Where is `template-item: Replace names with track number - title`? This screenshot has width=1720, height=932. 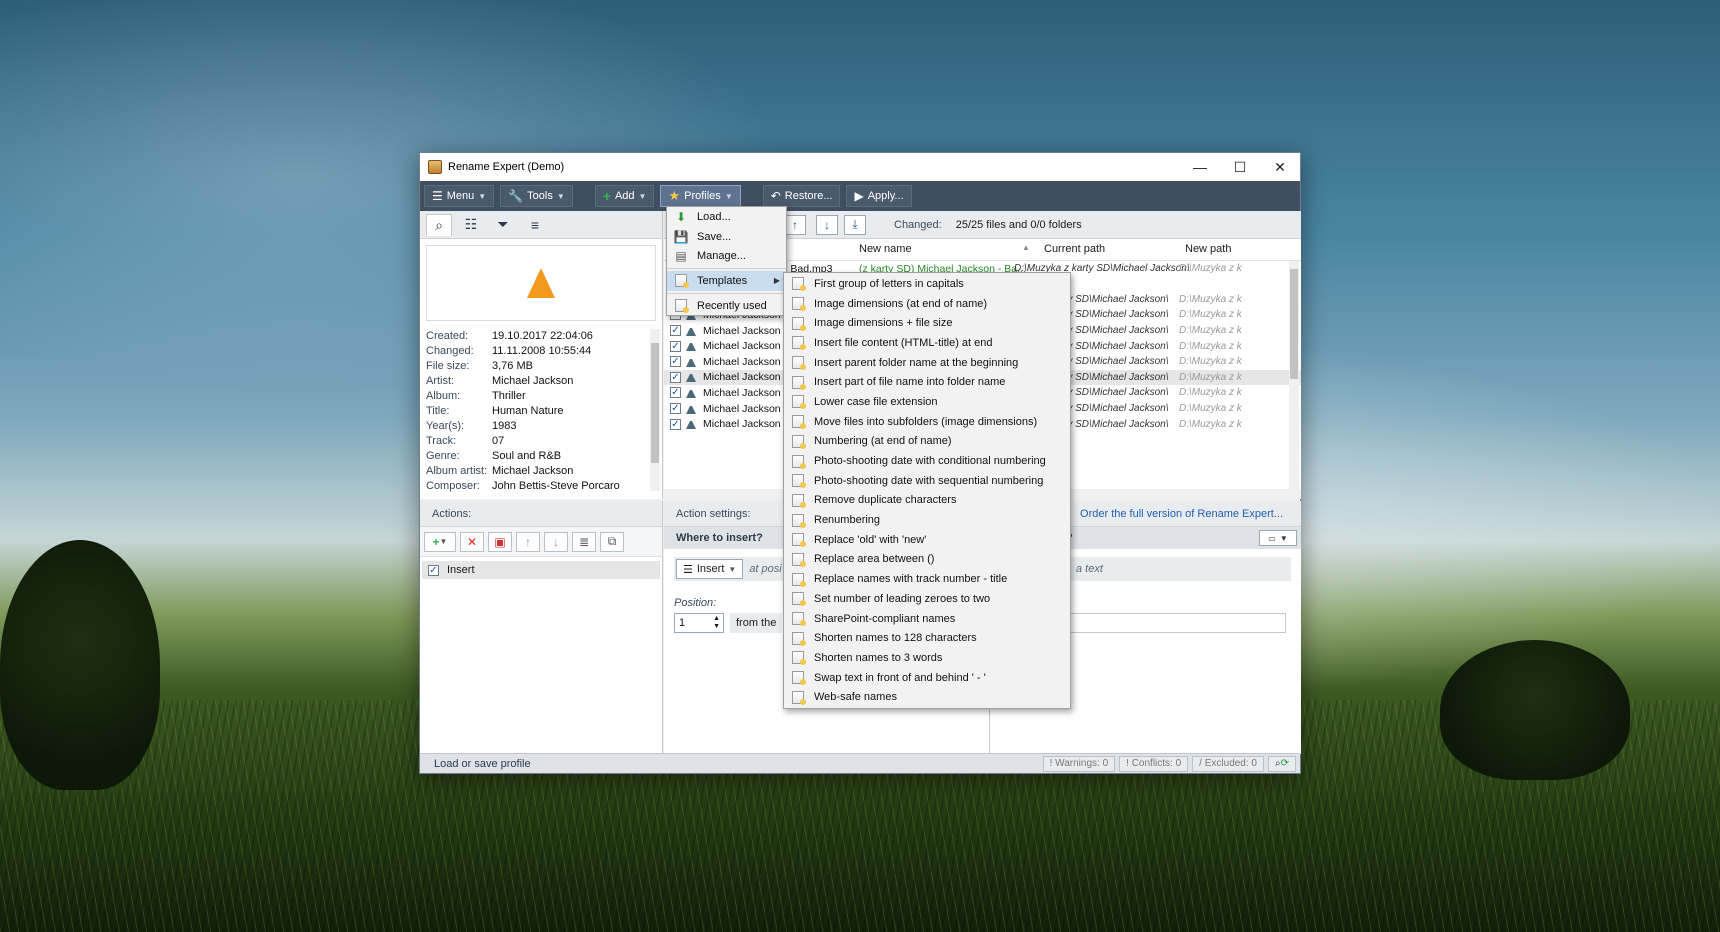
template-item: Replace names with track number - title is located at coordinates (927, 579).